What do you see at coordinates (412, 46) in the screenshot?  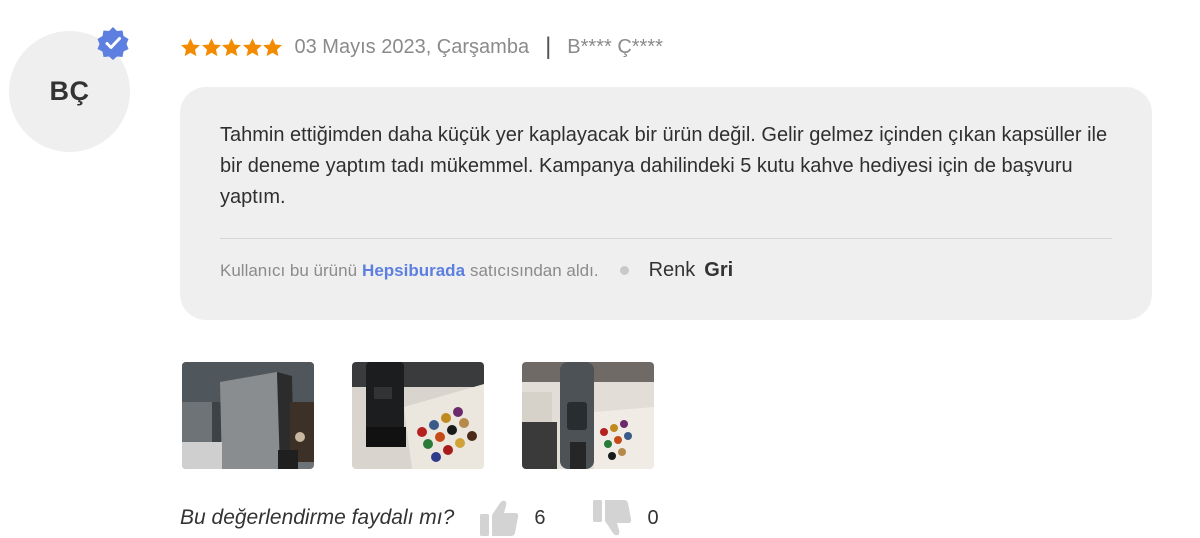 I see `review-date: 03 Mayıs 2023, Çarşamba` at bounding box center [412, 46].